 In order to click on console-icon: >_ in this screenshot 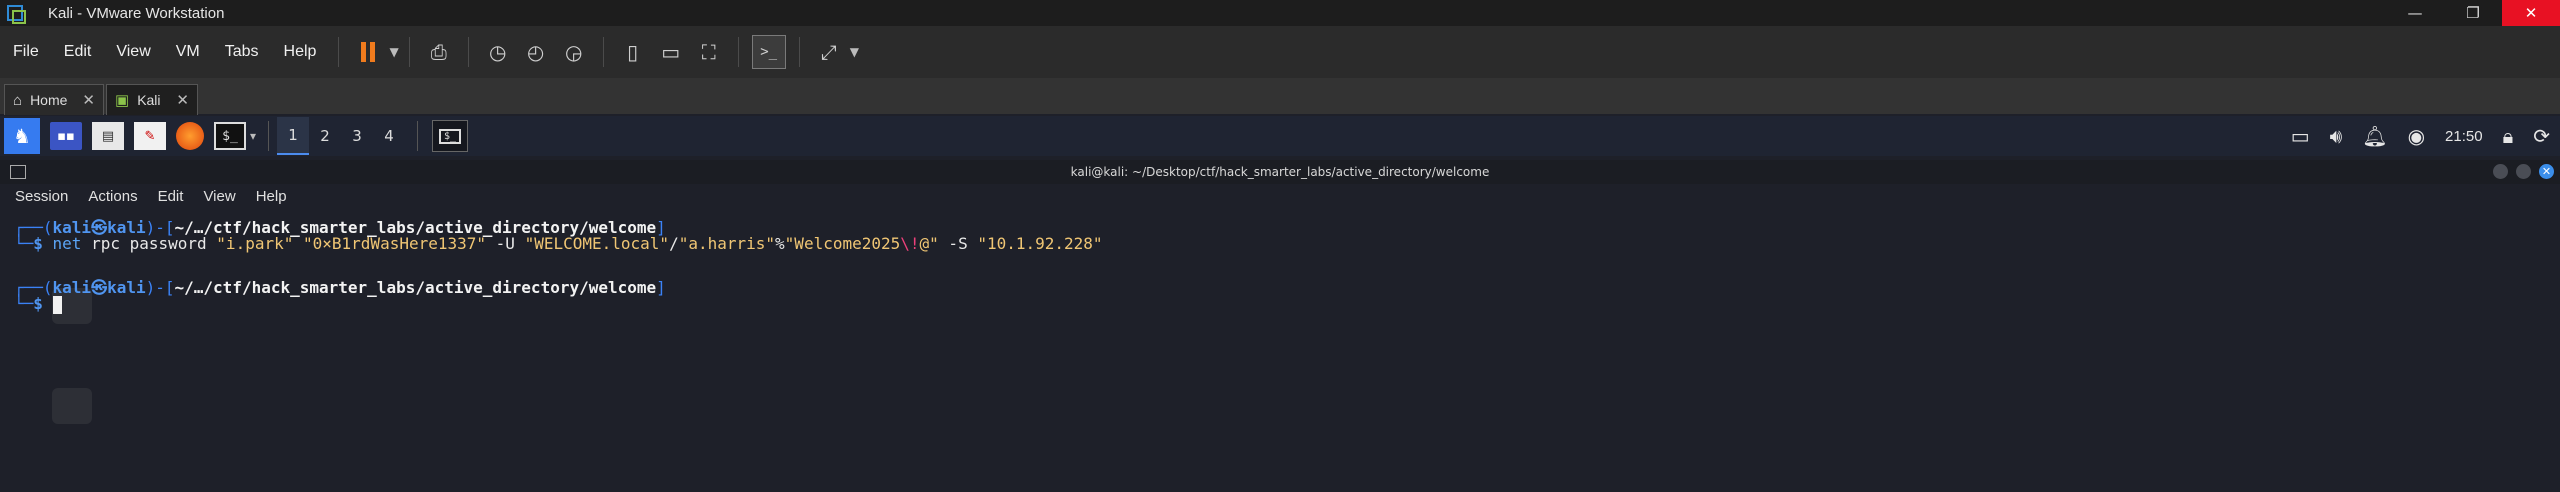, I will do `click(769, 52)`.